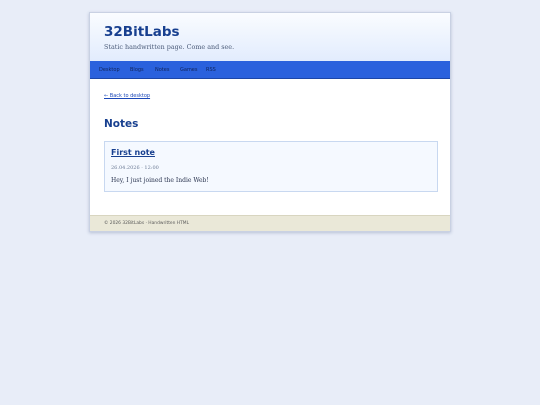 This screenshot has height=405, width=540. I want to click on footer-text: © 2026 32BitLabs · Handwritten HTML, so click(147, 223).